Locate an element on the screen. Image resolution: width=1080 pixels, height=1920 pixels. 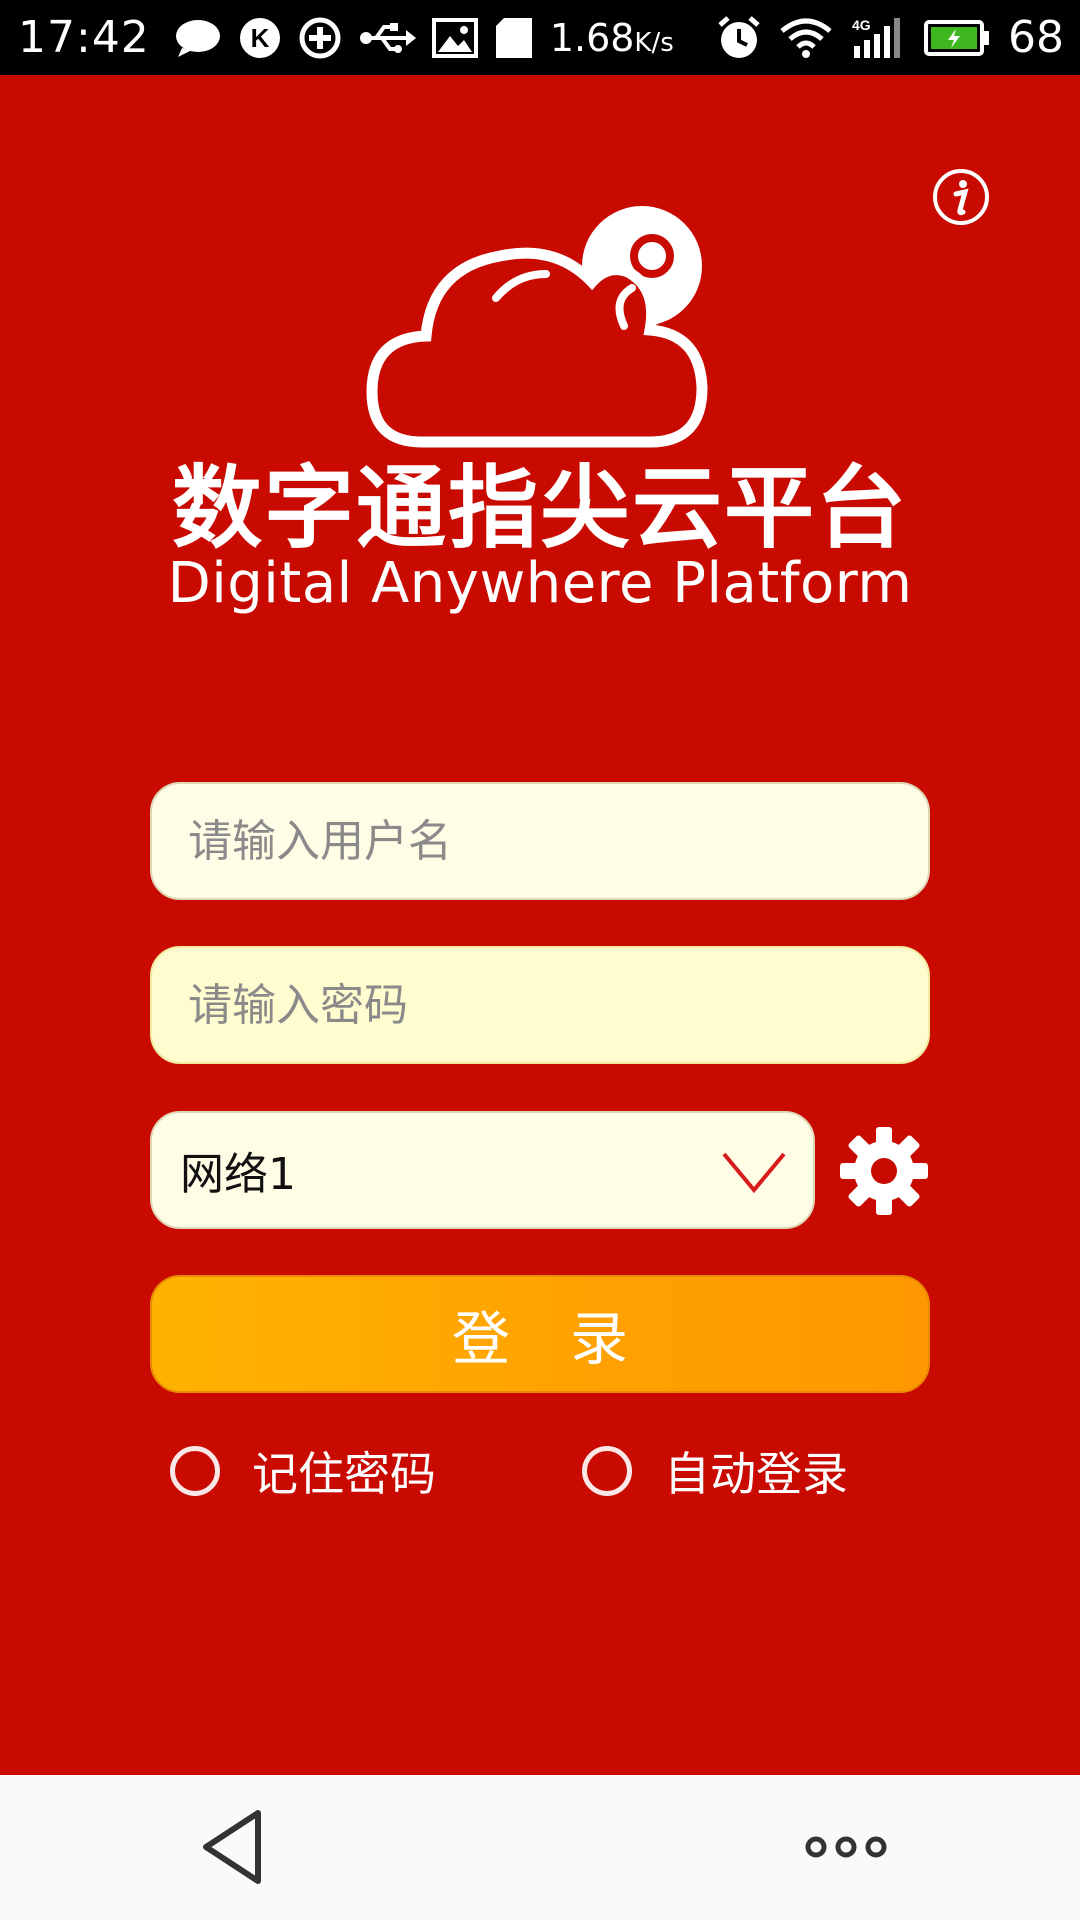
back-triangle-icon is located at coordinates (231, 1847).